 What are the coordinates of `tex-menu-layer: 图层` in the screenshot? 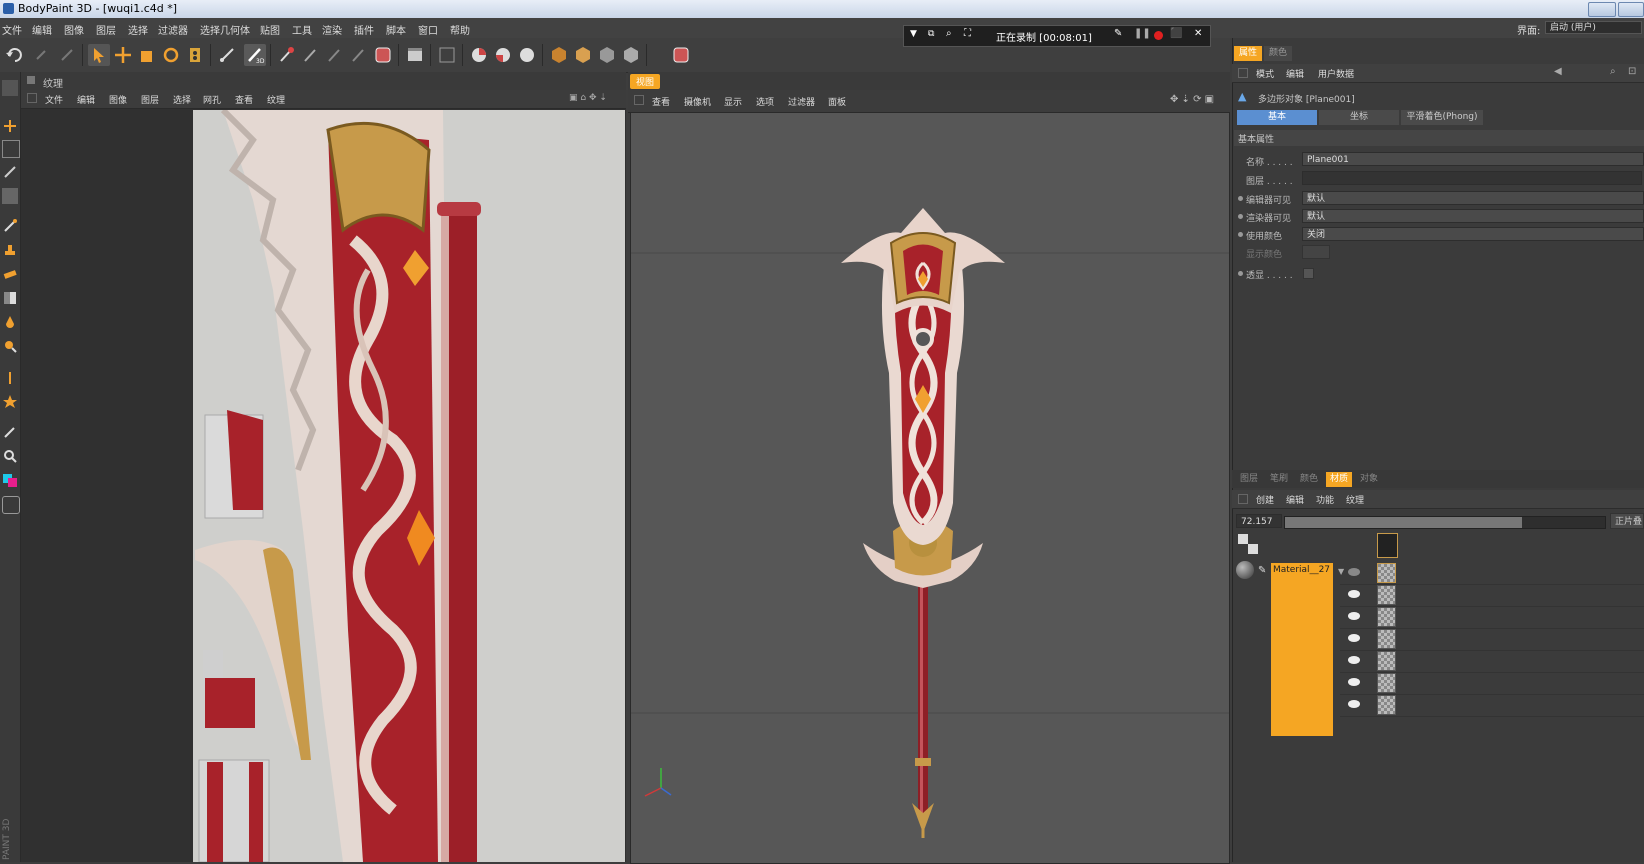 It's located at (150, 99).